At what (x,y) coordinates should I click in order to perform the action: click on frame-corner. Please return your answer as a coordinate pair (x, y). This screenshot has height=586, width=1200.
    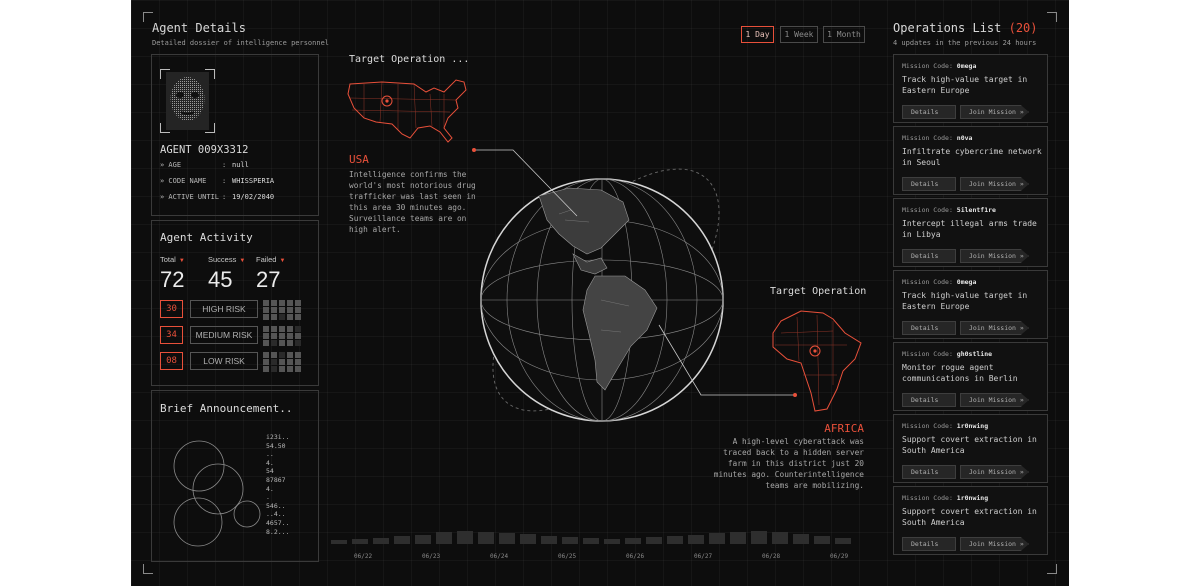
    Looking at the image, I should click on (1052, 17).